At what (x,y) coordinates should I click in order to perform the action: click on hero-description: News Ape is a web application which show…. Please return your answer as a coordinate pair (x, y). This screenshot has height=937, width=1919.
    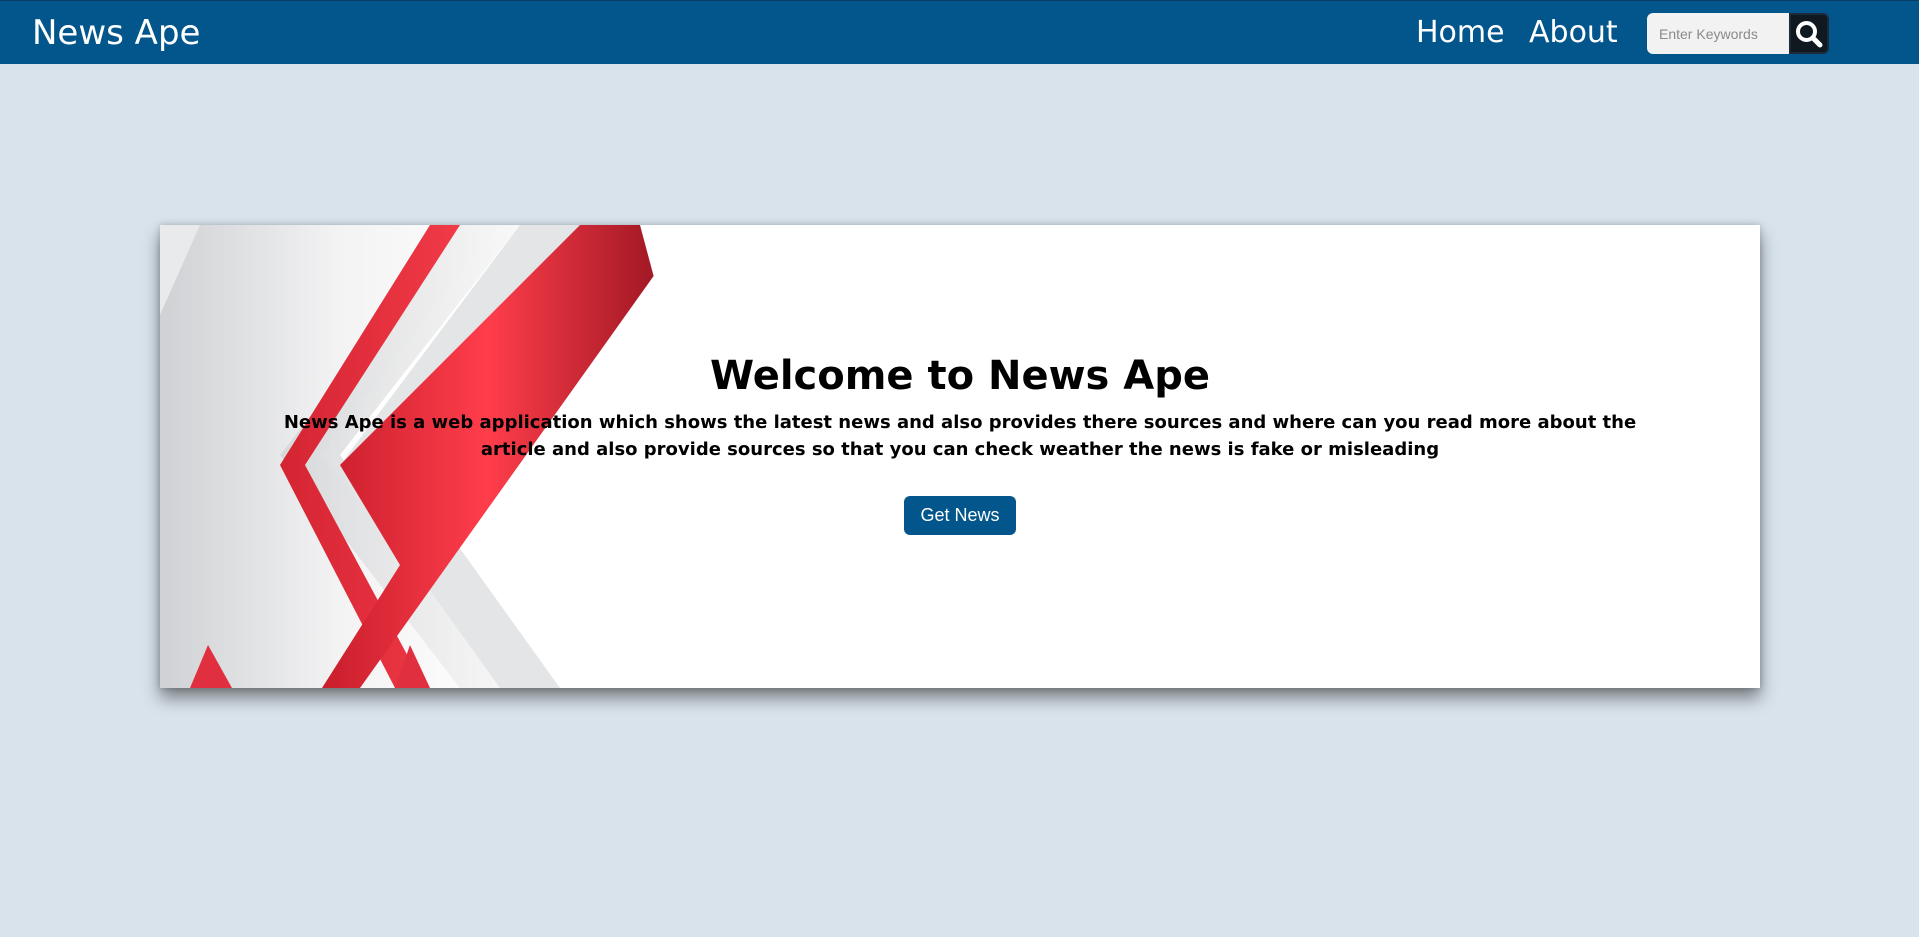
    Looking at the image, I should click on (960, 436).